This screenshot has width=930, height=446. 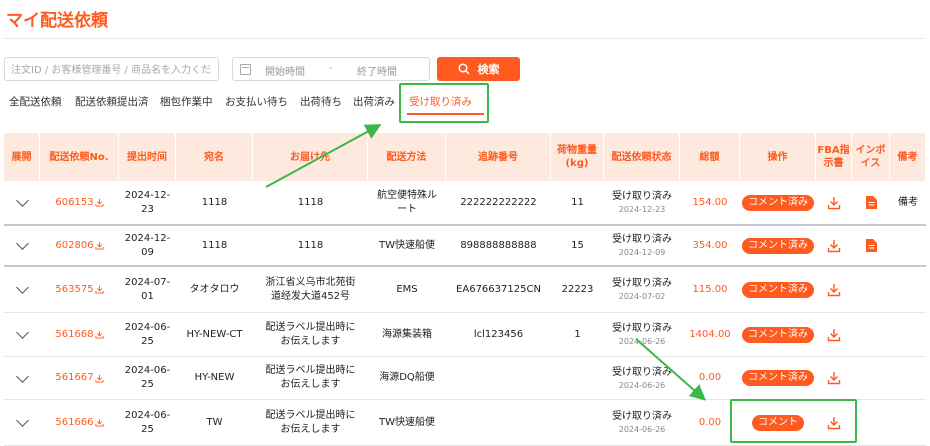 What do you see at coordinates (407, 422) in the screenshot?
I see `shipping-method: TW快速船便` at bounding box center [407, 422].